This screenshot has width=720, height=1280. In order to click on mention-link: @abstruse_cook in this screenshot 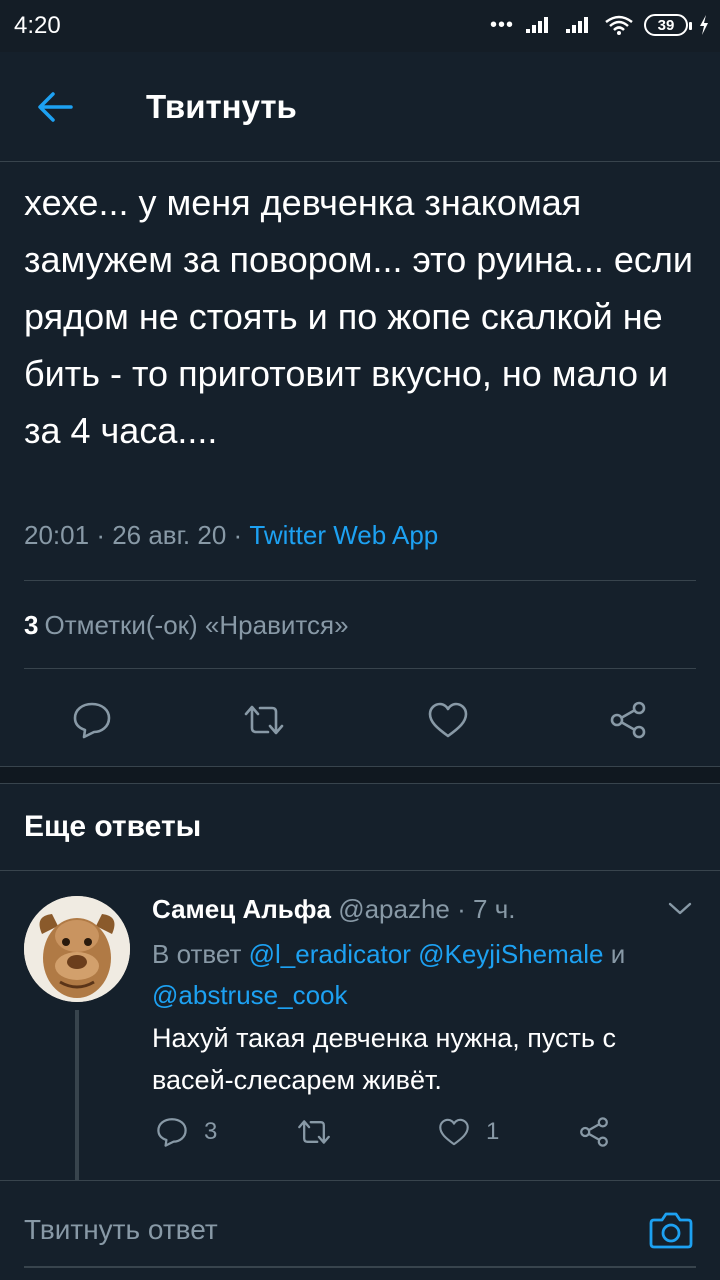, I will do `click(250, 995)`.